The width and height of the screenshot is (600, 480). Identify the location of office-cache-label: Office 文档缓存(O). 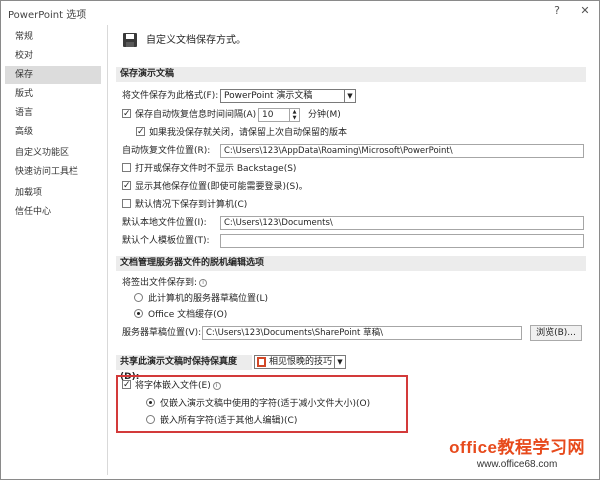
(188, 315).